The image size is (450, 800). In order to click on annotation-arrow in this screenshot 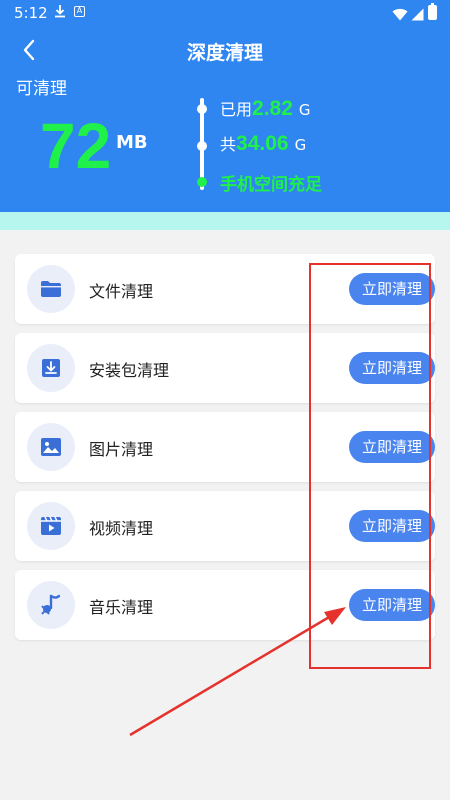, I will do `click(237, 672)`.